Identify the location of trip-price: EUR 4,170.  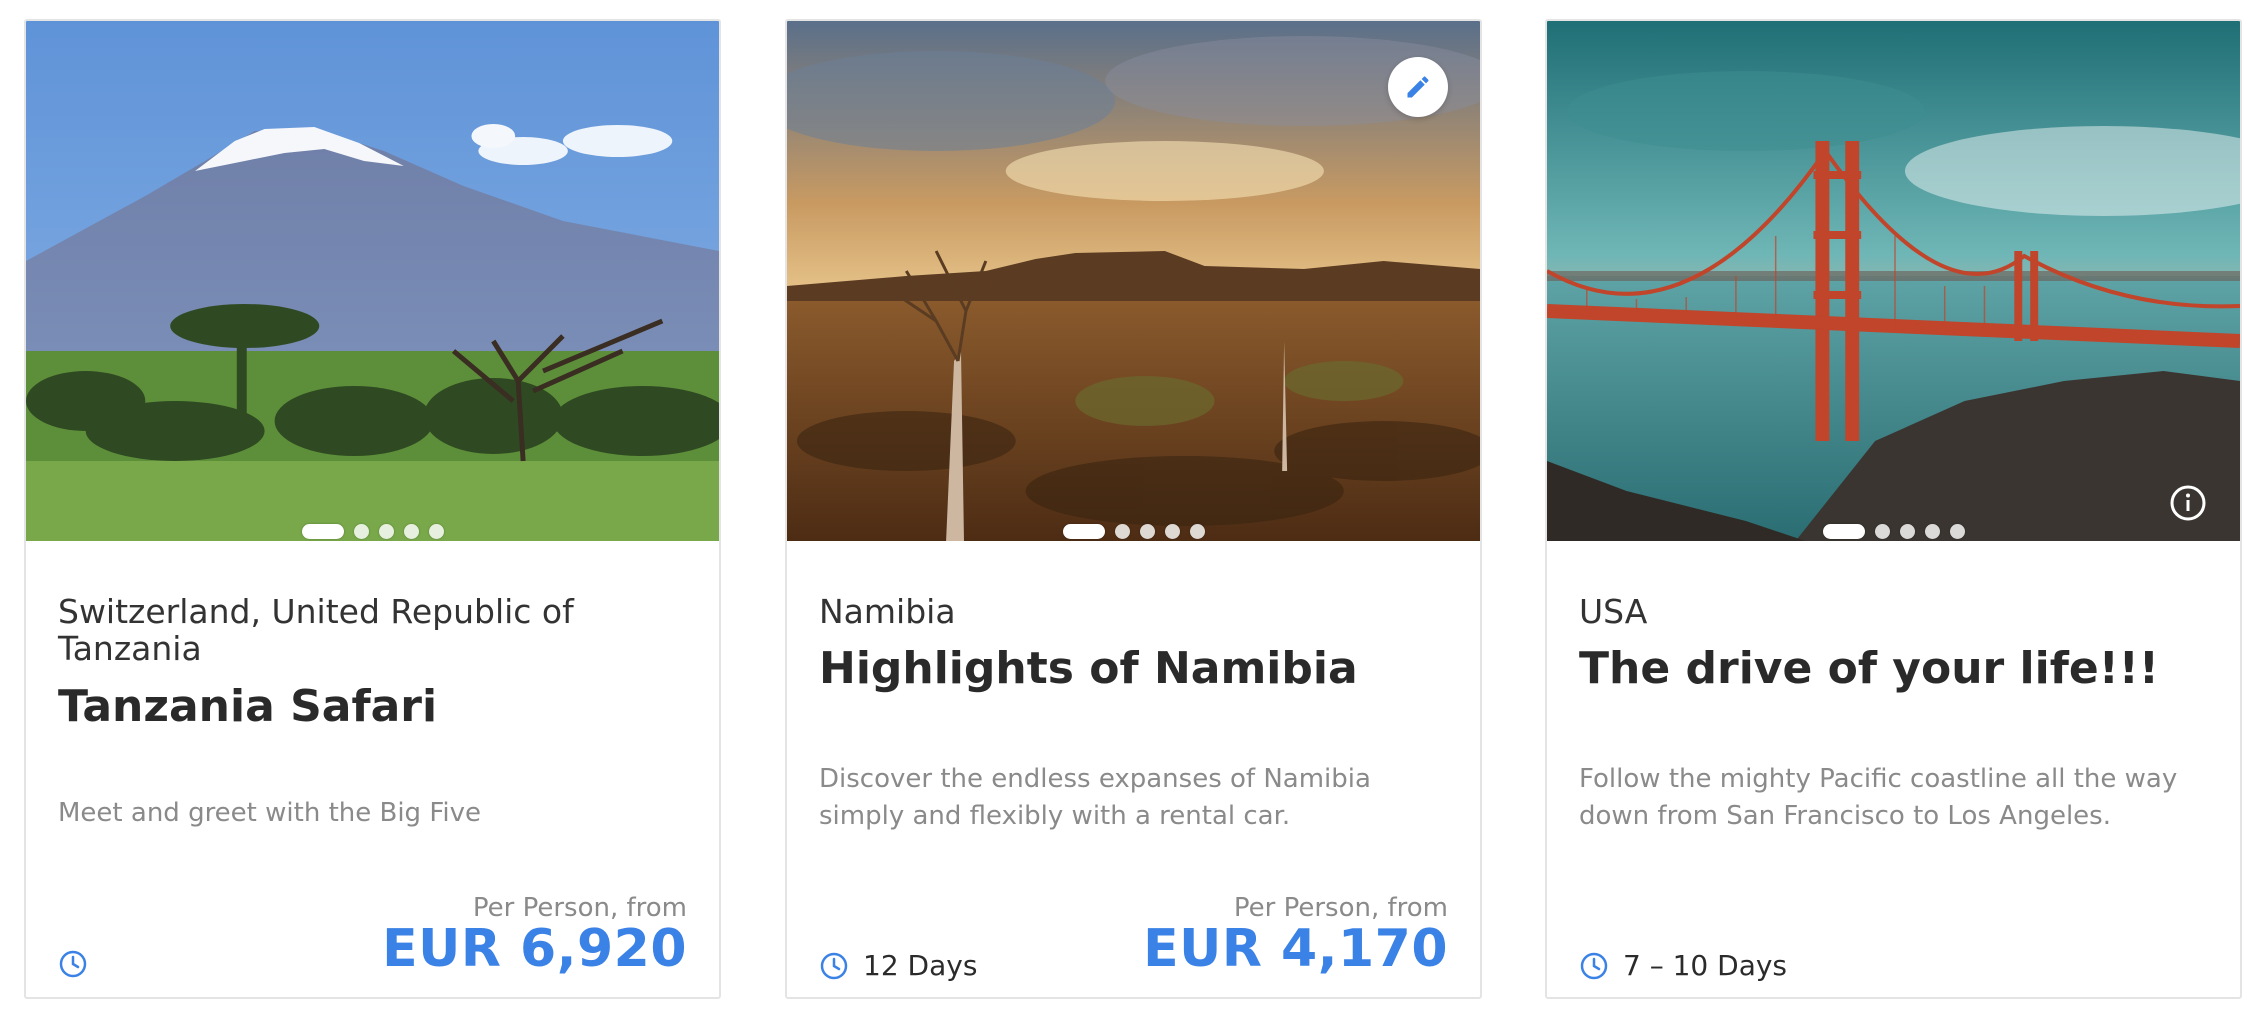
(1295, 949).